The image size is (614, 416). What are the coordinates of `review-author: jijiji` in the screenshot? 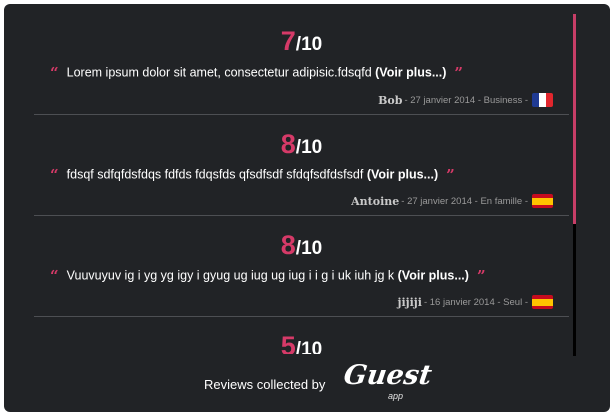 It's located at (409, 302).